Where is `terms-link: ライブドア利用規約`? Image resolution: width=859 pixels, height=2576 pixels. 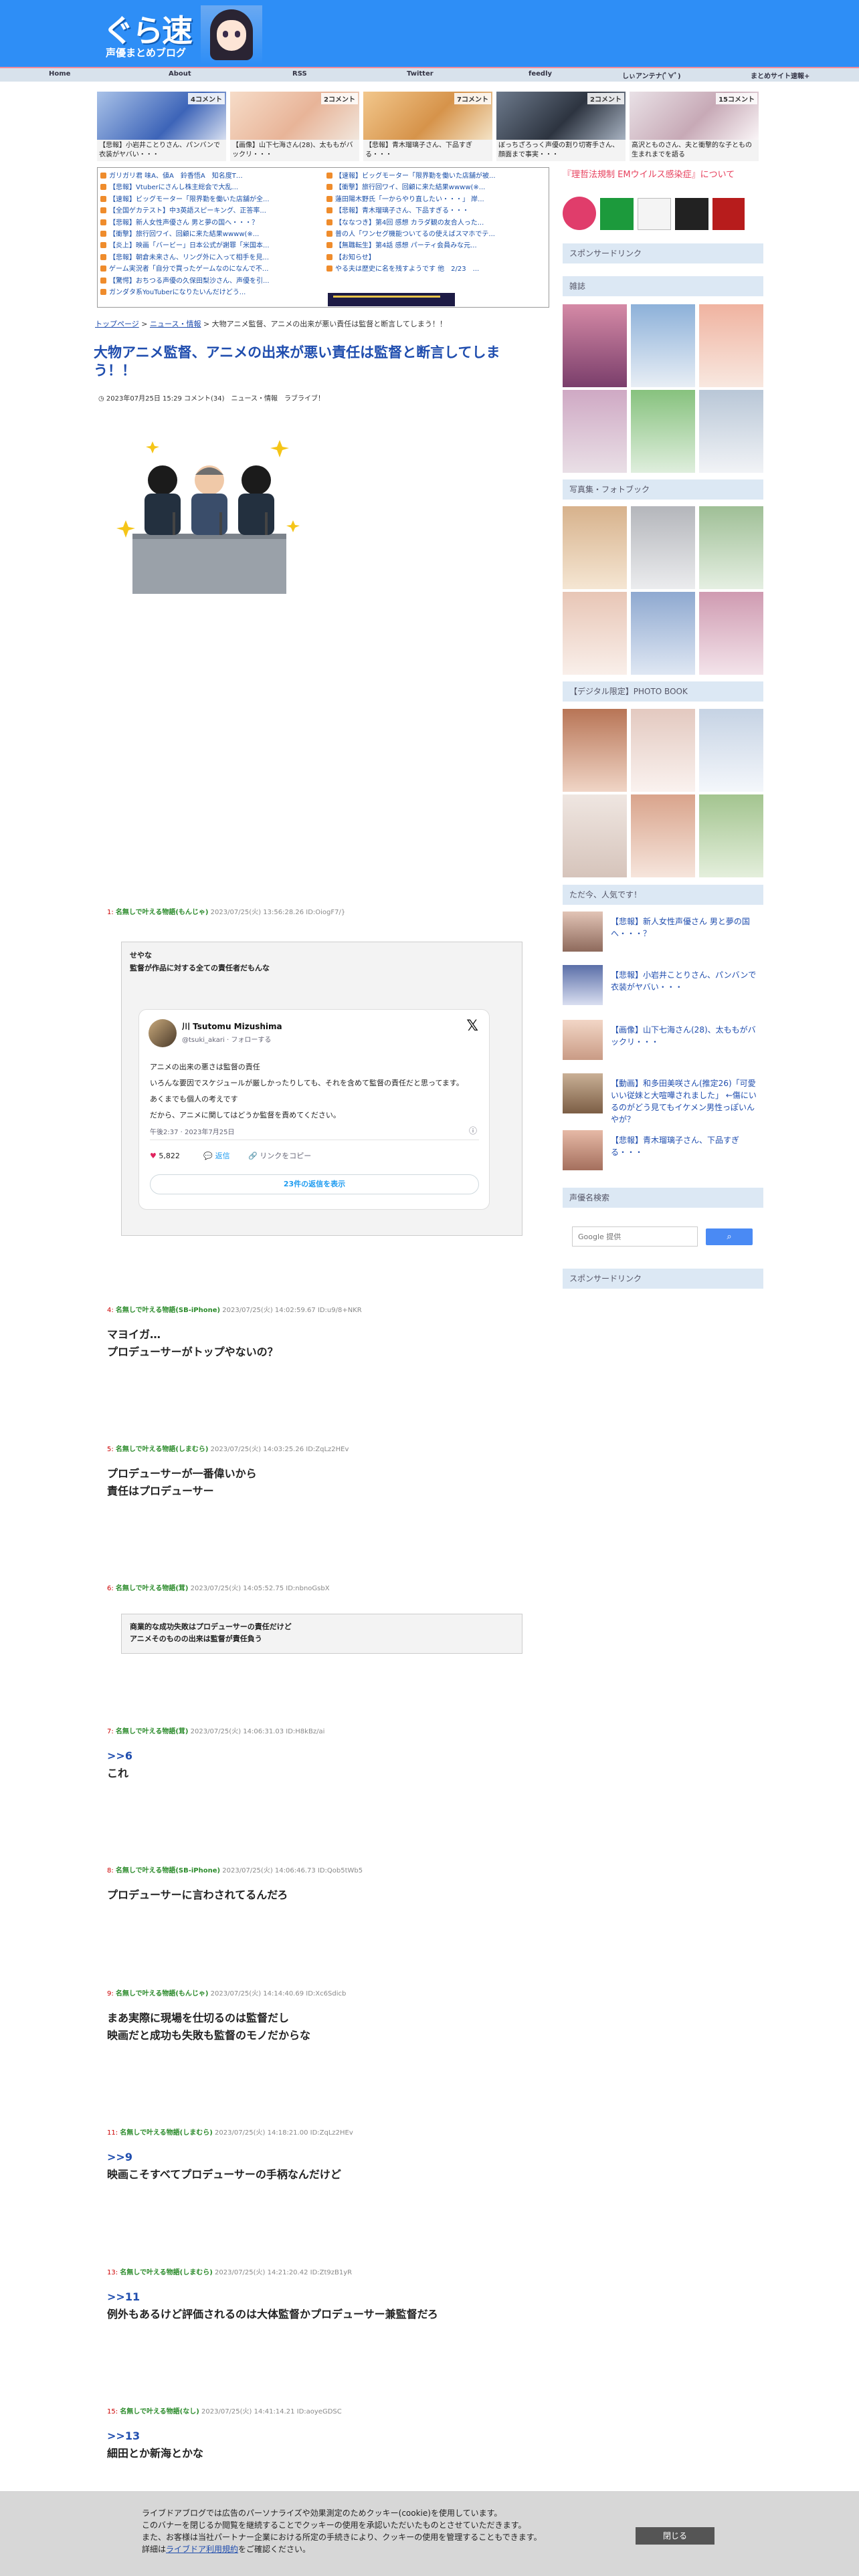 terms-link: ライブドア利用規約 is located at coordinates (202, 2549).